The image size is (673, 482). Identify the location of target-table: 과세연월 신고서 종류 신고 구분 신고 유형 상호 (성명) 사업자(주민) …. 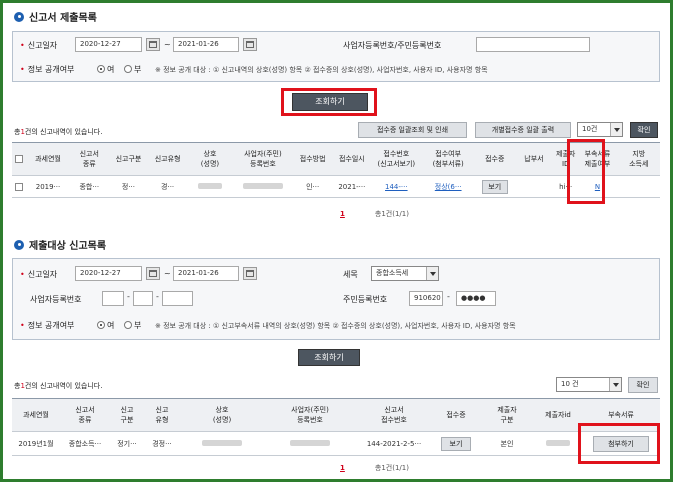
(336, 427).